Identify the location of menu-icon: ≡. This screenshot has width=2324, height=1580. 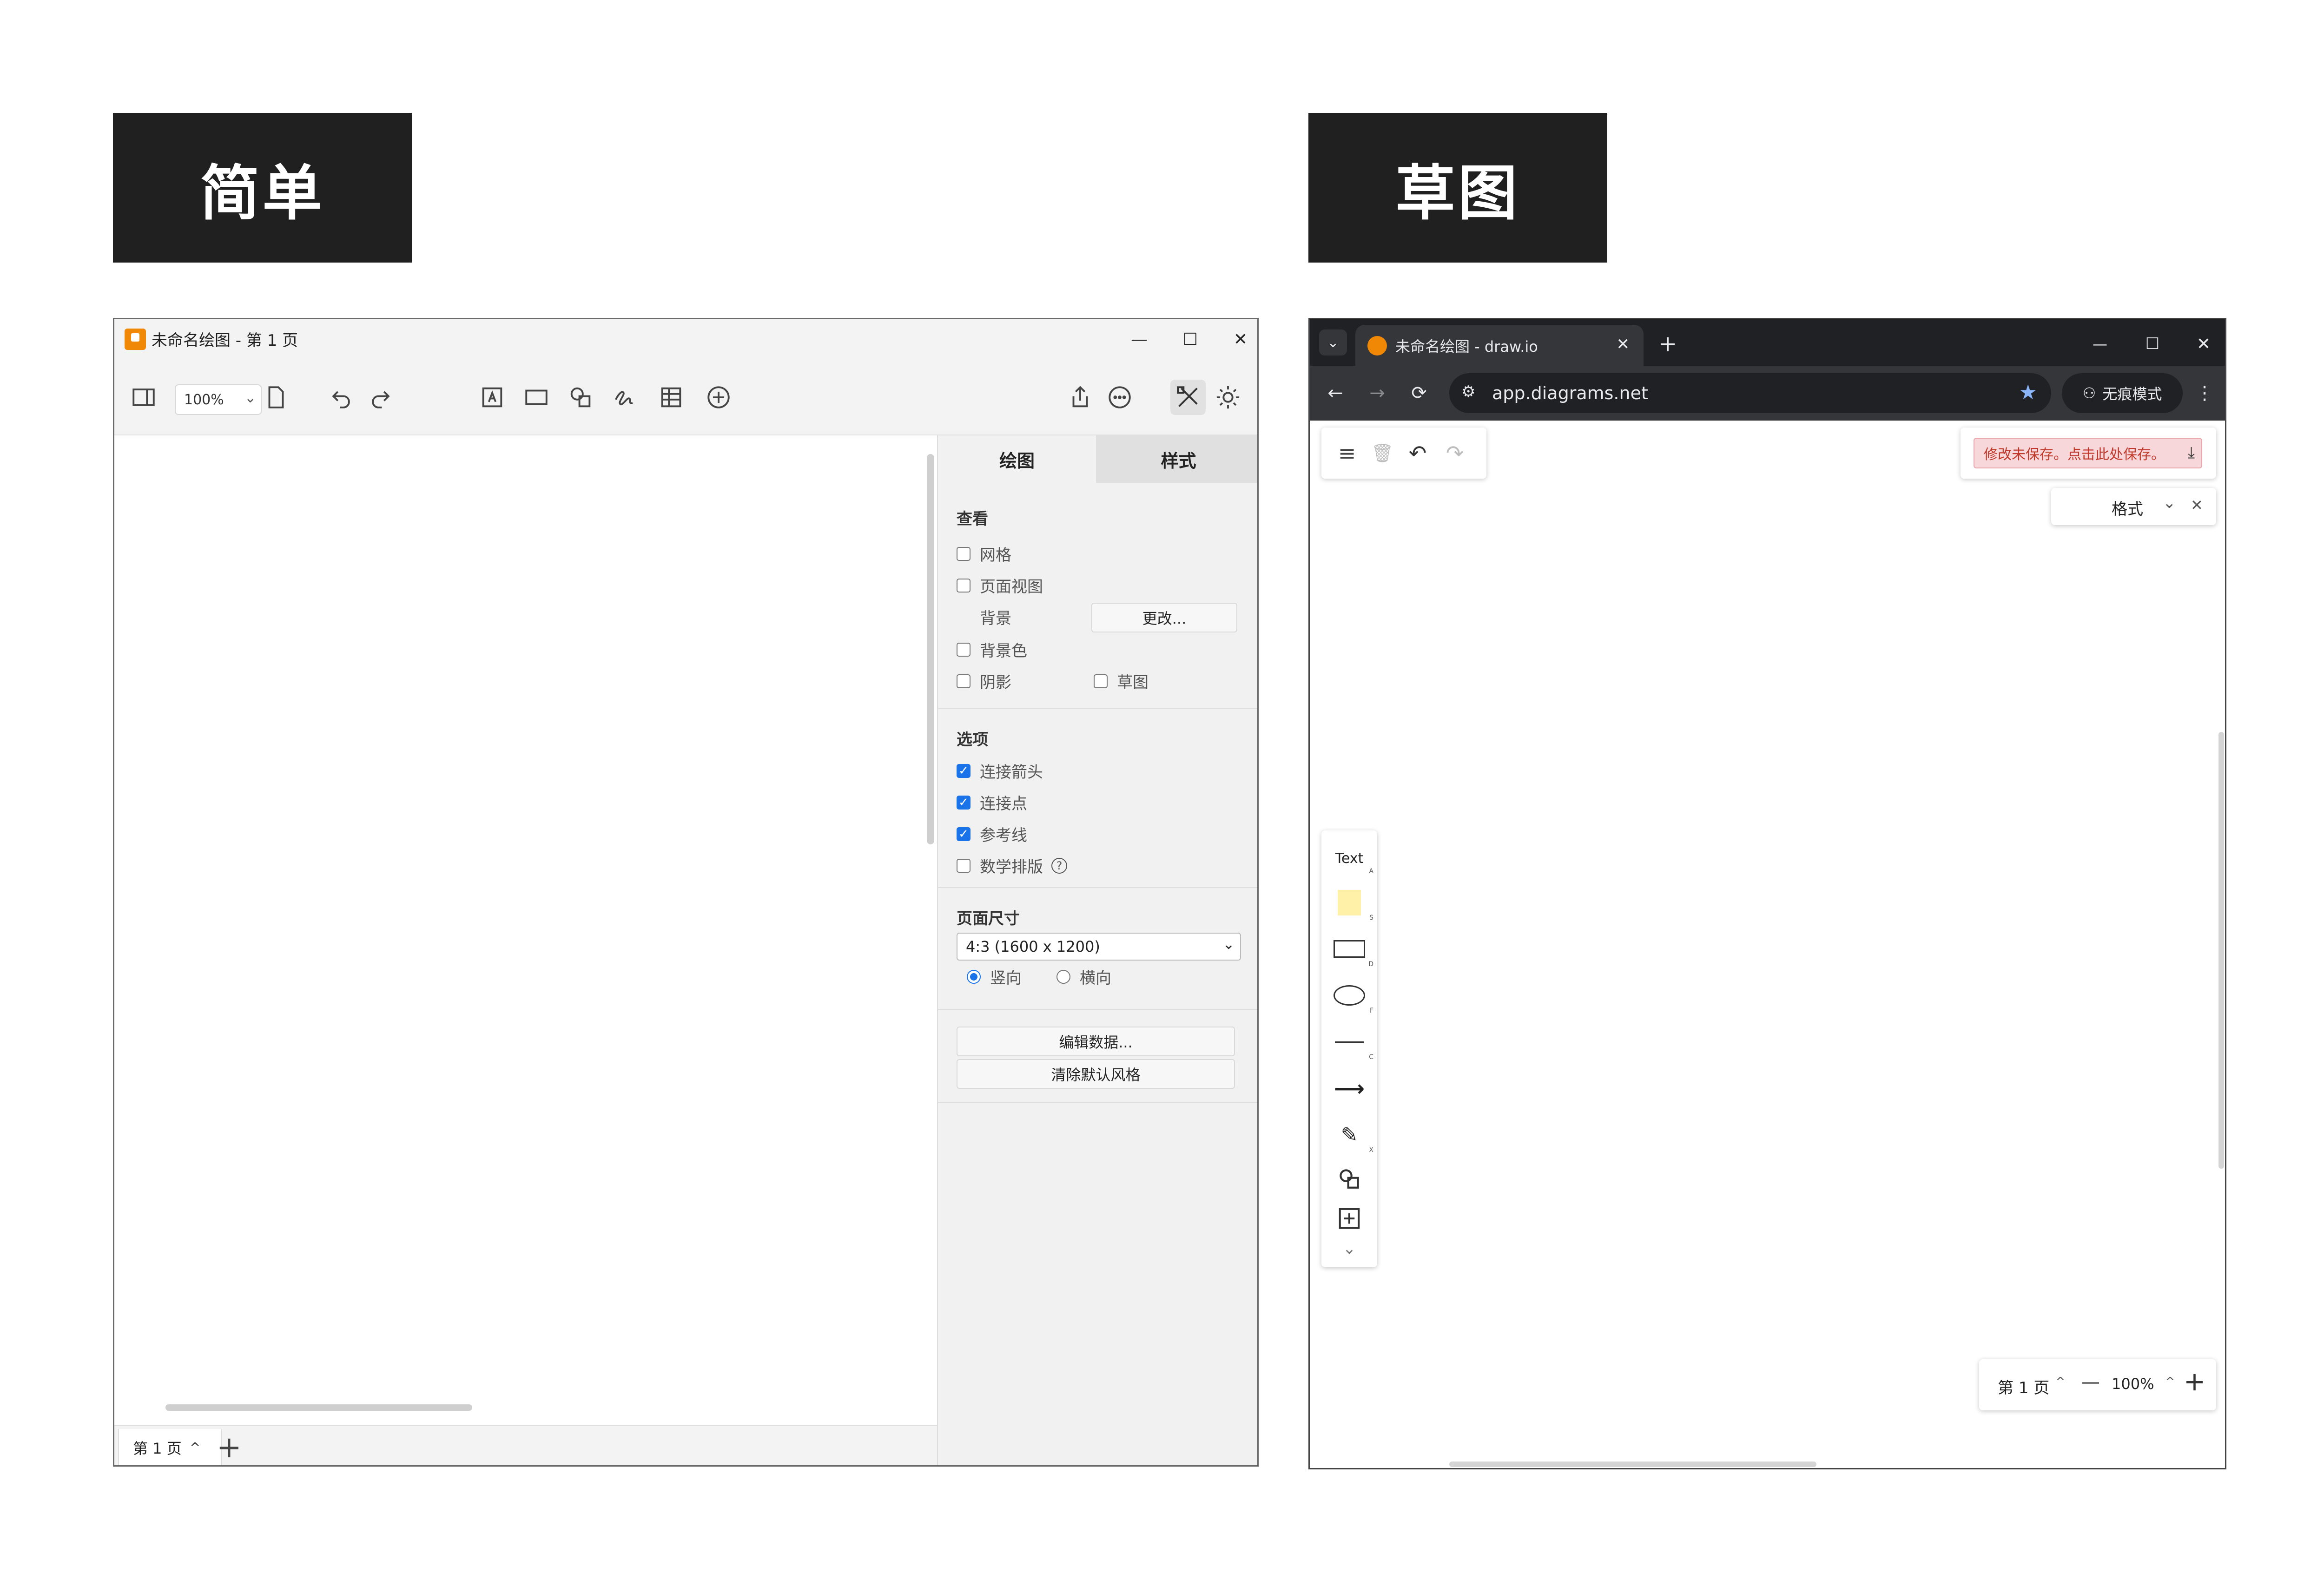
(1347, 453).